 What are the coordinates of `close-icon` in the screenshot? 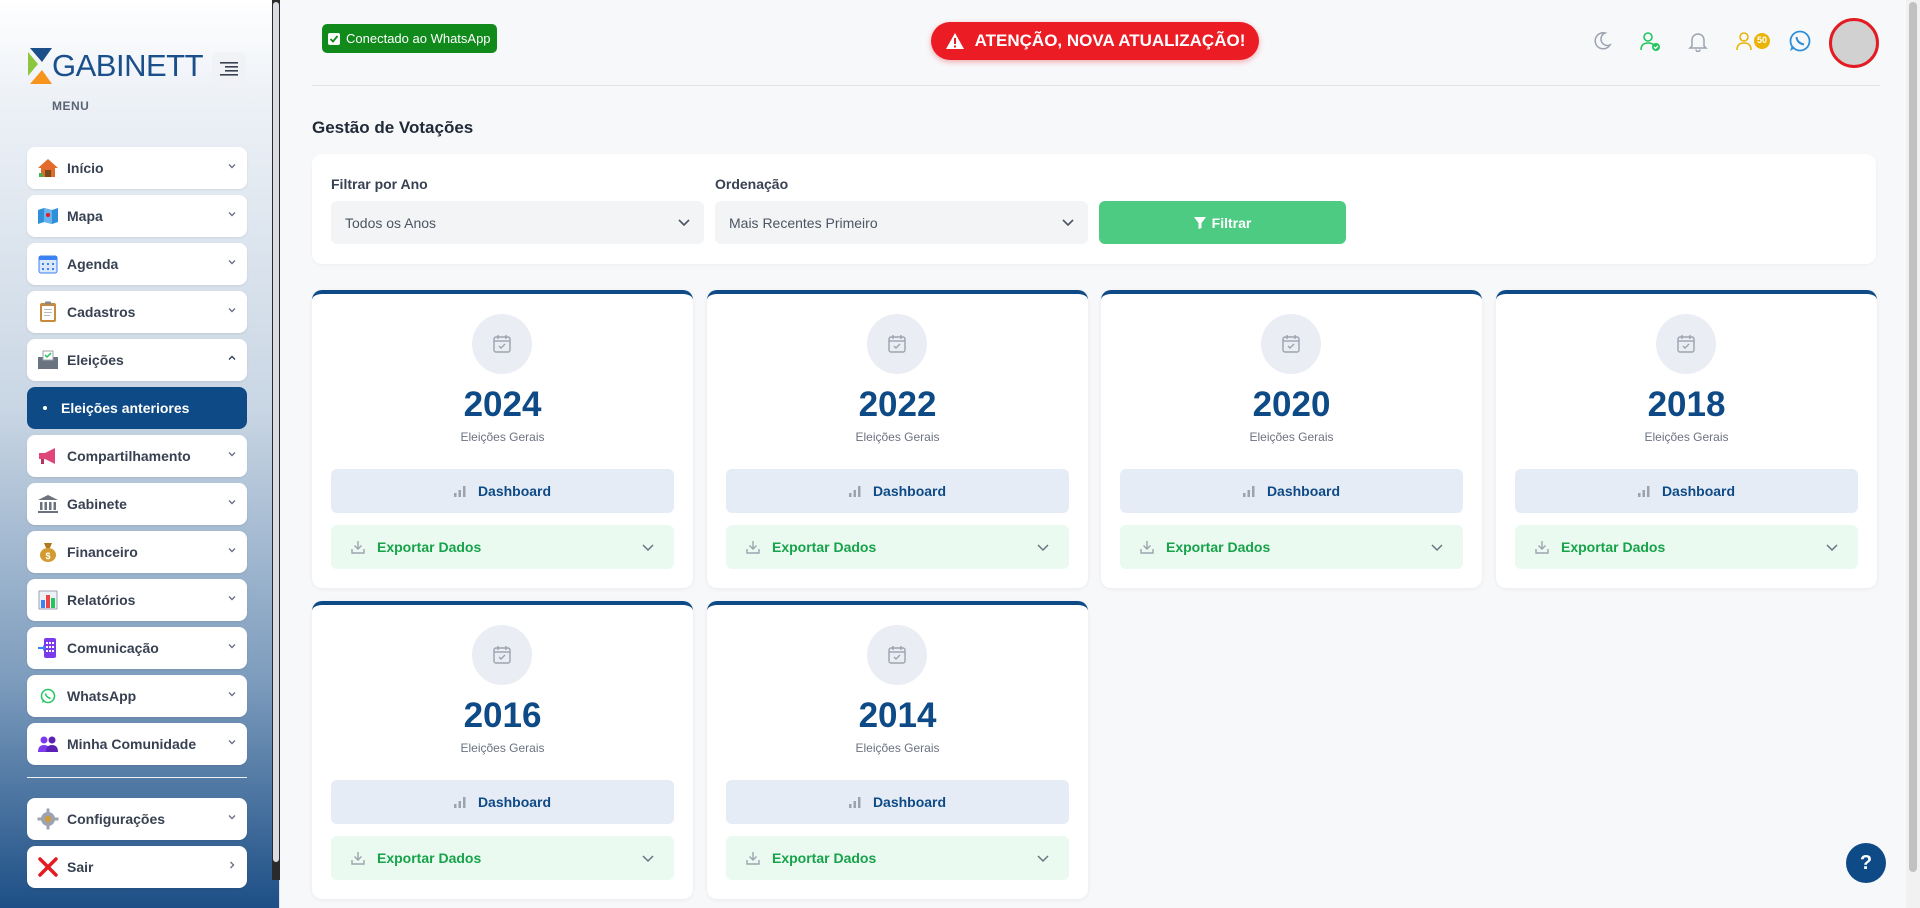 It's located at (48, 867).